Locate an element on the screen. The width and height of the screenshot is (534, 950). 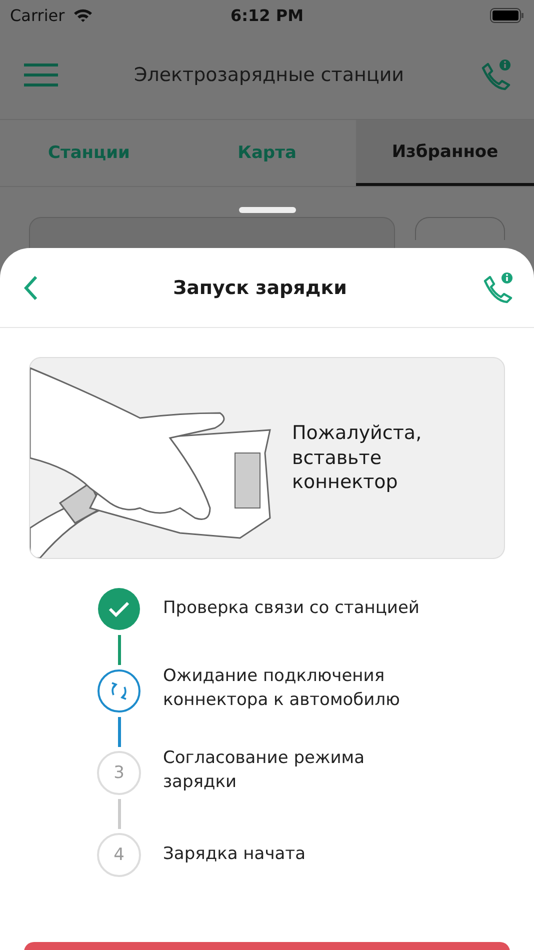
step-label: Проверка связи со станцией is located at coordinates (291, 608).